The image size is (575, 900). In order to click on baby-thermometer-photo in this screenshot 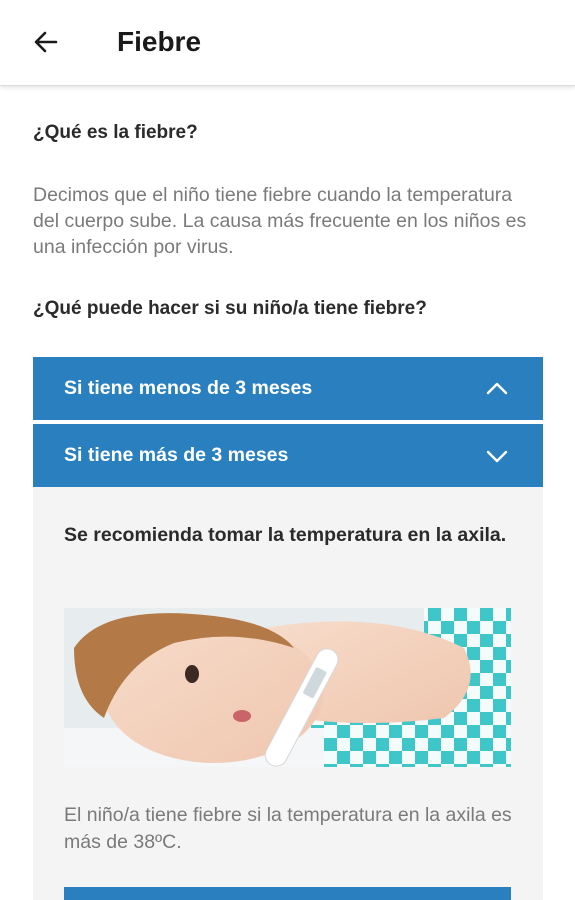, I will do `click(287, 687)`.